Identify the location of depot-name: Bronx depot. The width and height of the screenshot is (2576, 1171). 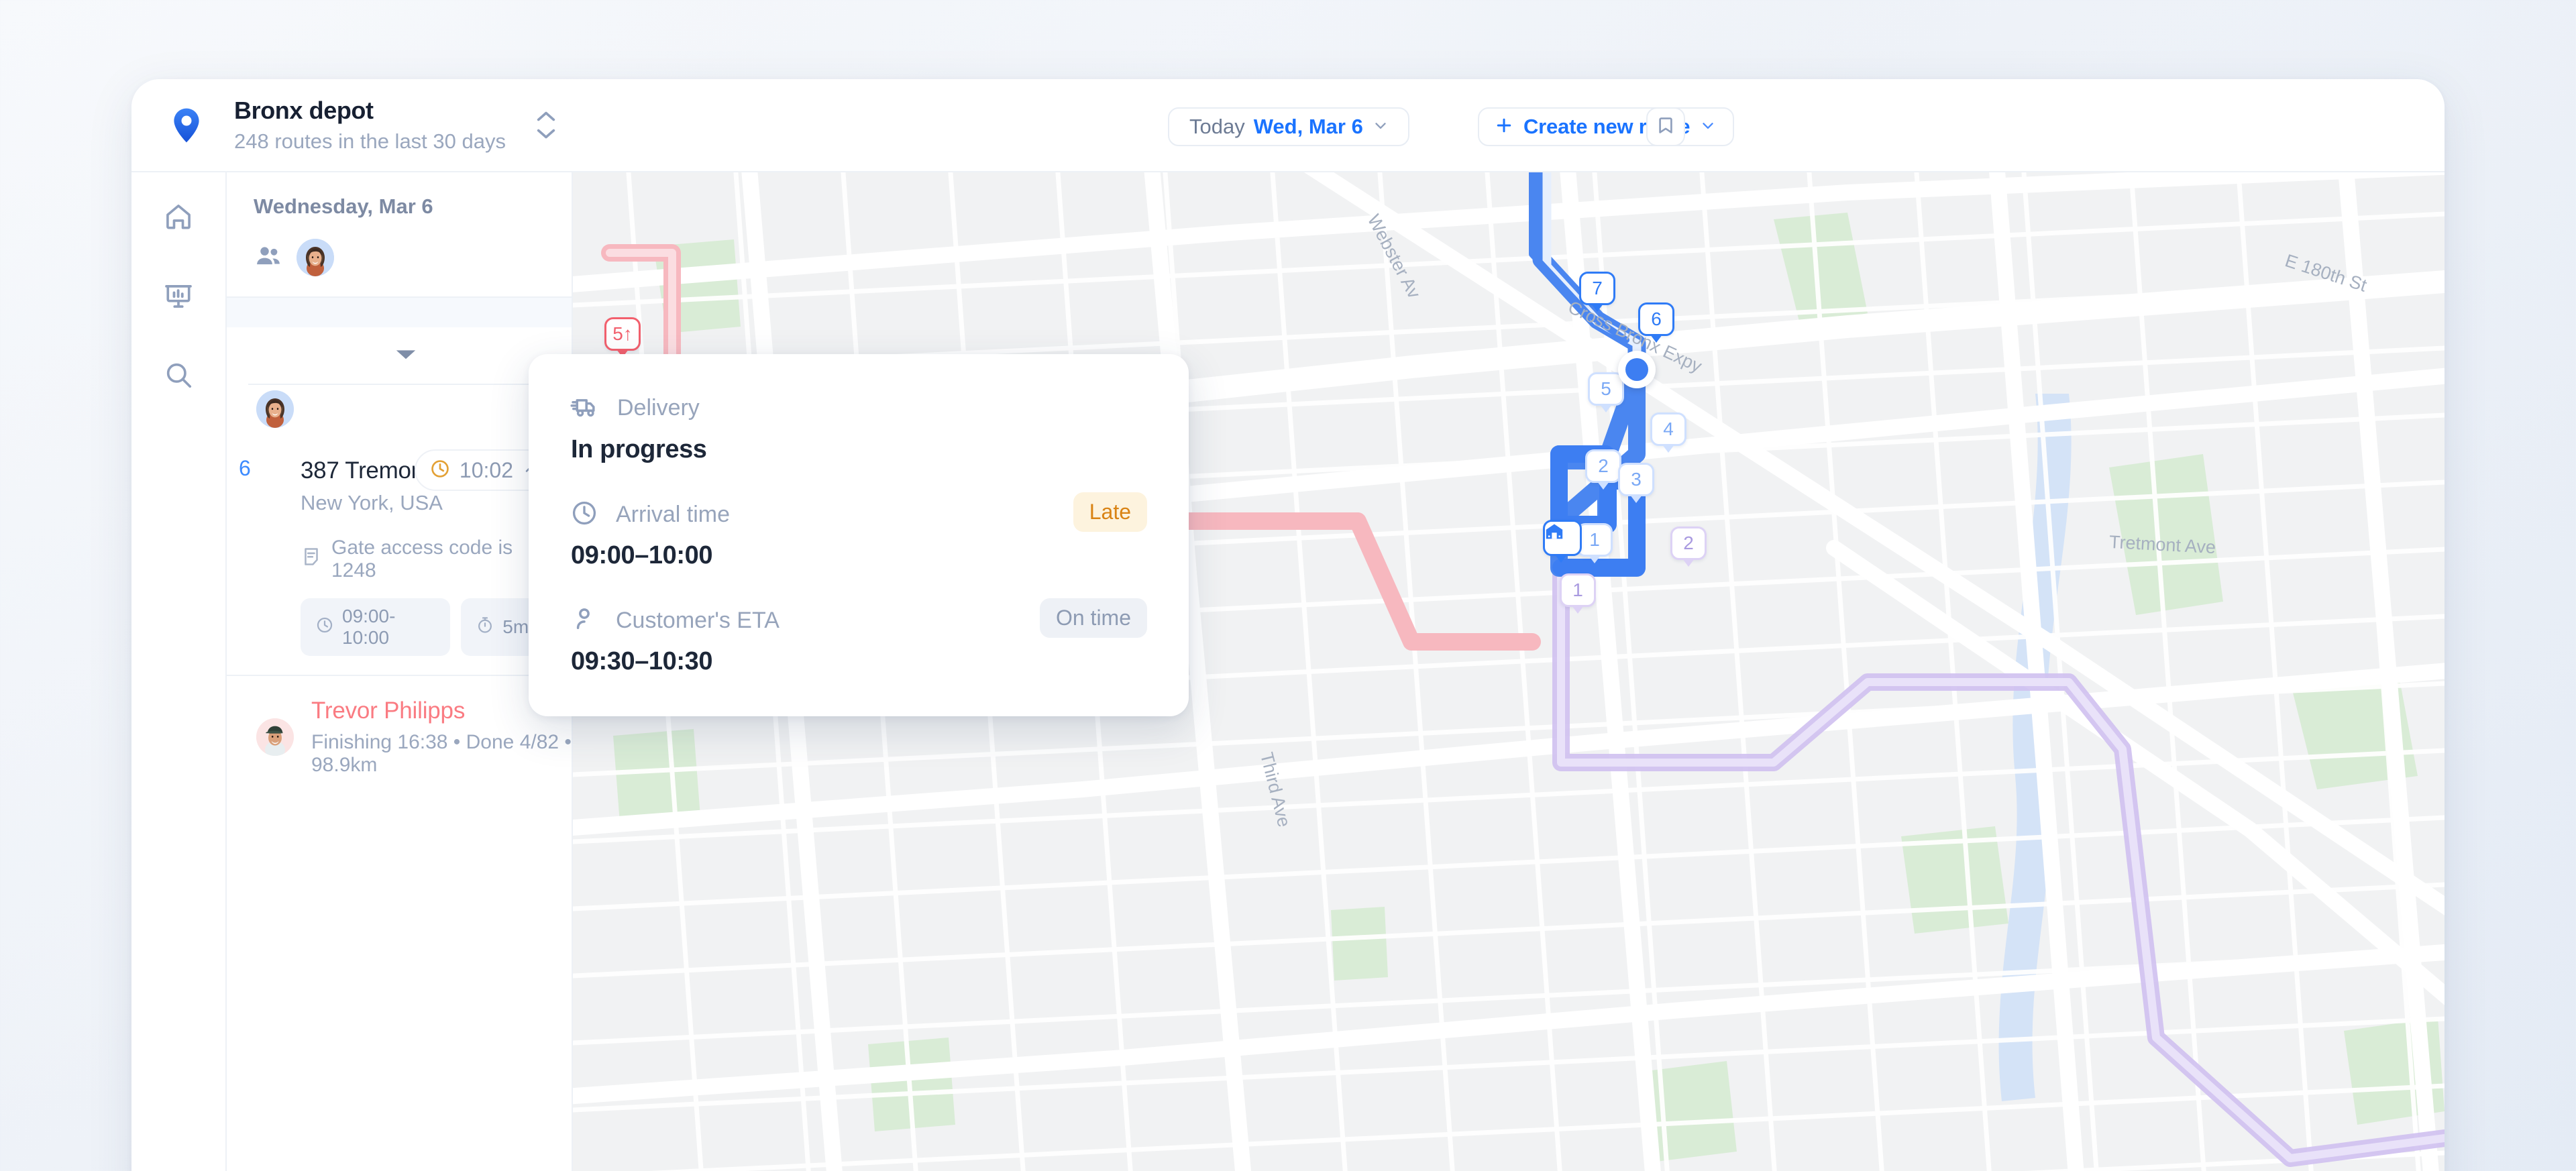
(304, 111).